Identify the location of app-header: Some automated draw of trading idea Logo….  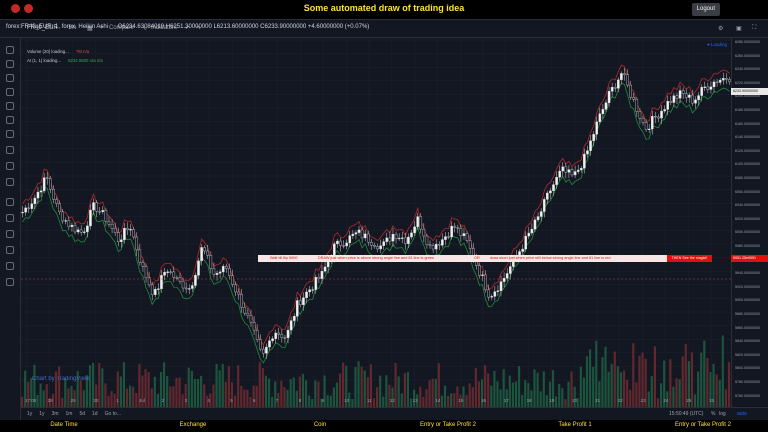
(384, 9).